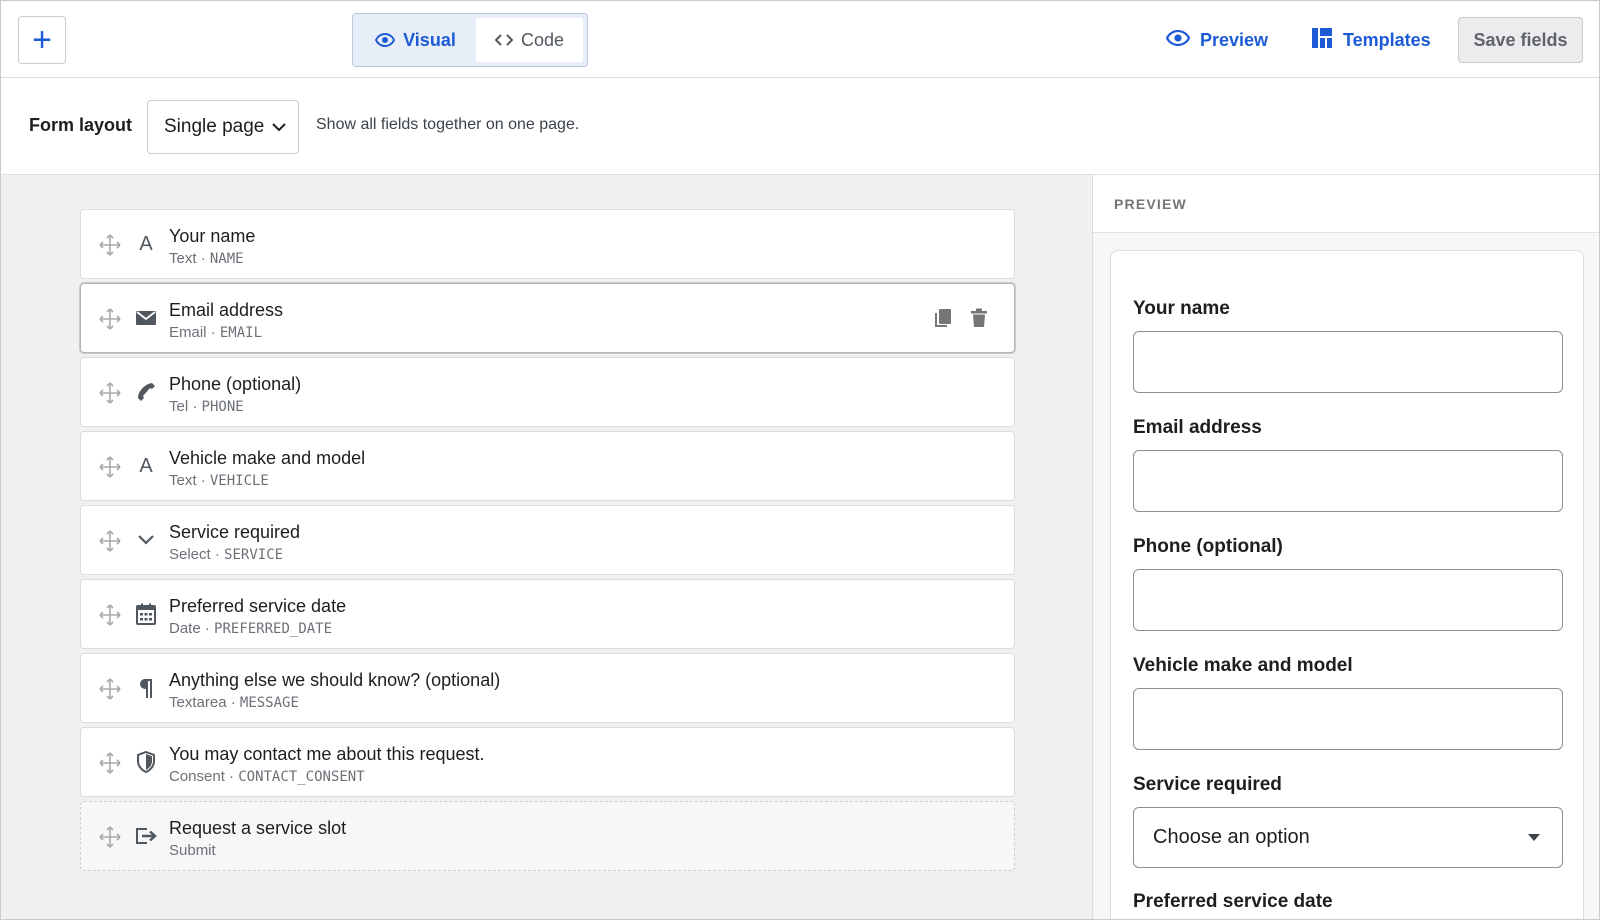  I want to click on field-meta: Textarea · MESSAGE, so click(234, 702).